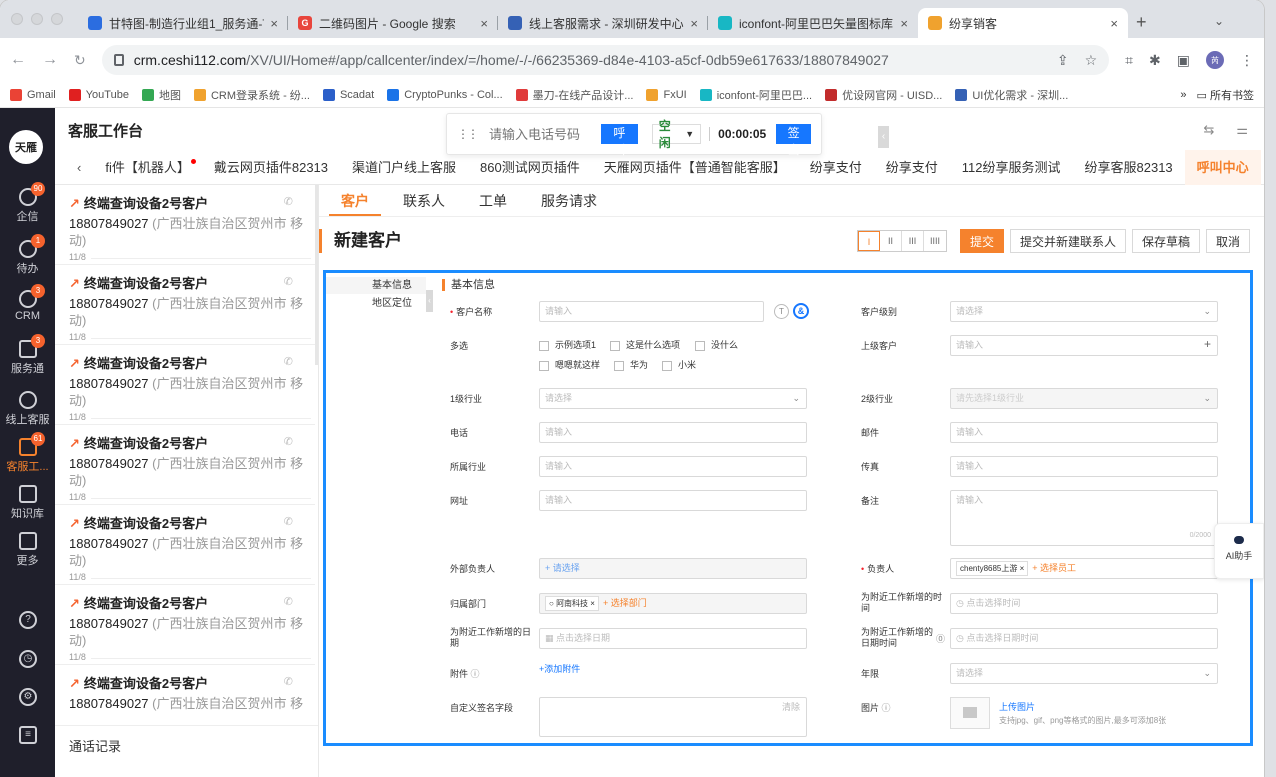 The height and width of the screenshot is (777, 1276). I want to click on datetime-picker: ◷ 点击选择日期时间, so click(1084, 638).